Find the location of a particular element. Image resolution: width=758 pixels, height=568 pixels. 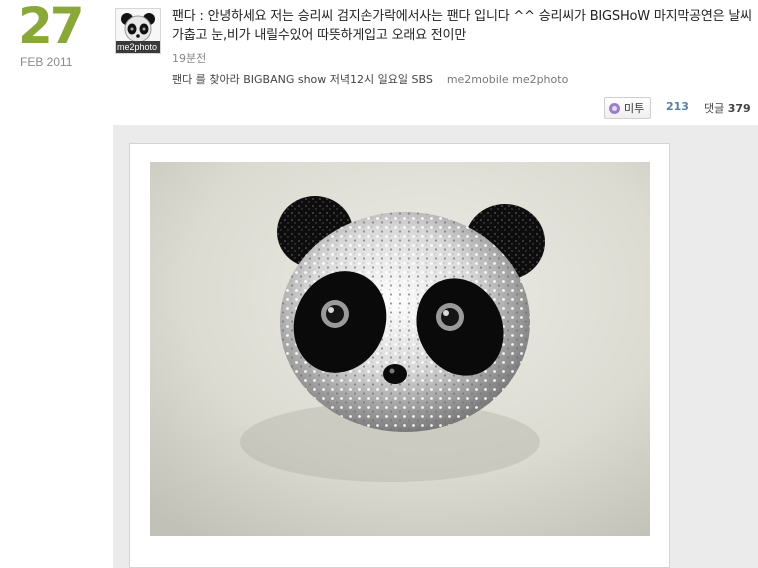

date-day: 27 is located at coordinates (51, 27).